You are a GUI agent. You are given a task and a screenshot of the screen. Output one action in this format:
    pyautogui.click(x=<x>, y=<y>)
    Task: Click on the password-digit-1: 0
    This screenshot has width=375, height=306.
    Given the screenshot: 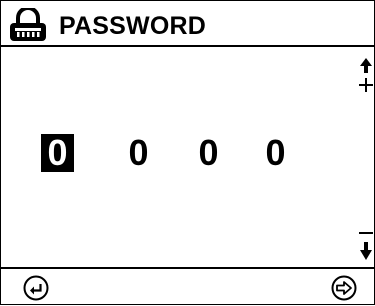 What is the action you would take?
    pyautogui.click(x=57, y=153)
    